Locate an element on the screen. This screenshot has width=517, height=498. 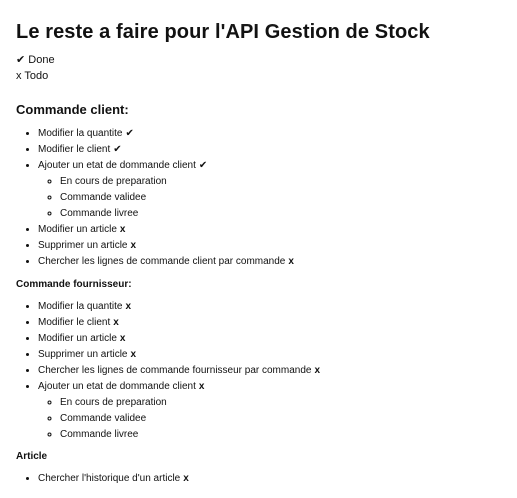
list-item: Modifier le clientx is located at coordinates (268, 323).